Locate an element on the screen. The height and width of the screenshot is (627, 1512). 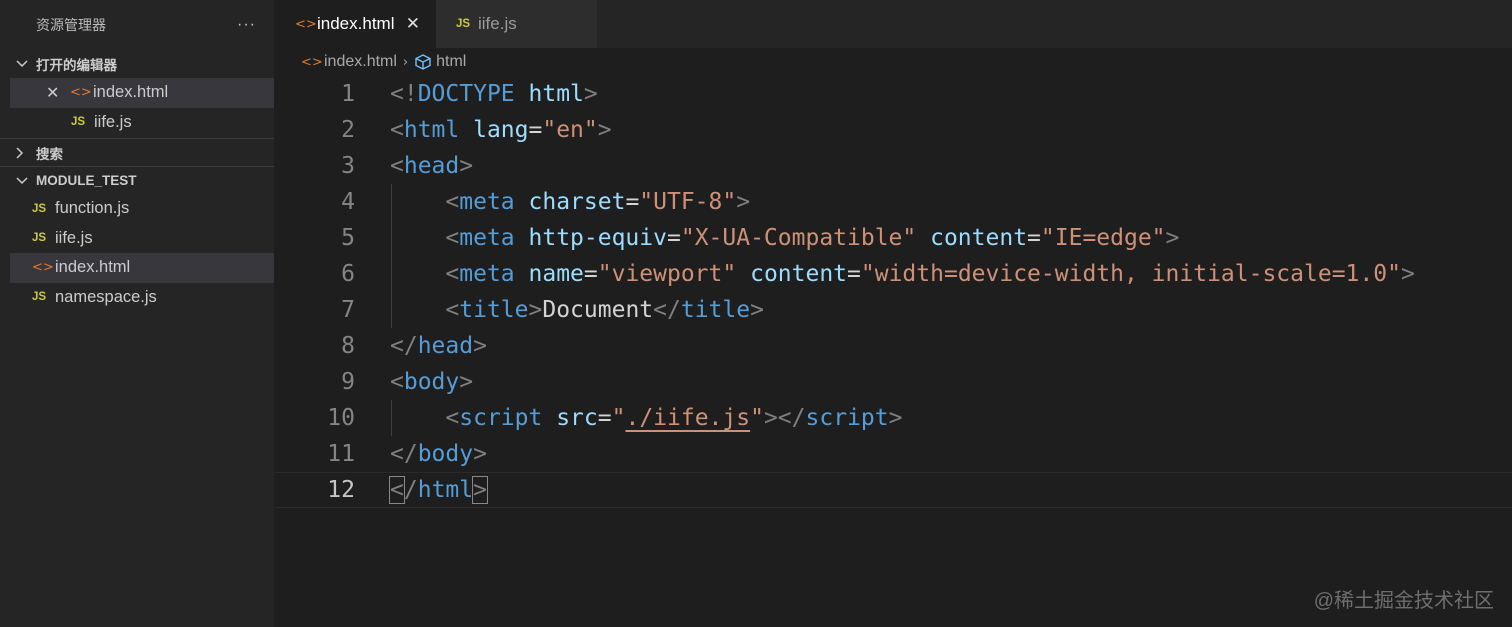
line-number: 8 is located at coordinates (348, 346).